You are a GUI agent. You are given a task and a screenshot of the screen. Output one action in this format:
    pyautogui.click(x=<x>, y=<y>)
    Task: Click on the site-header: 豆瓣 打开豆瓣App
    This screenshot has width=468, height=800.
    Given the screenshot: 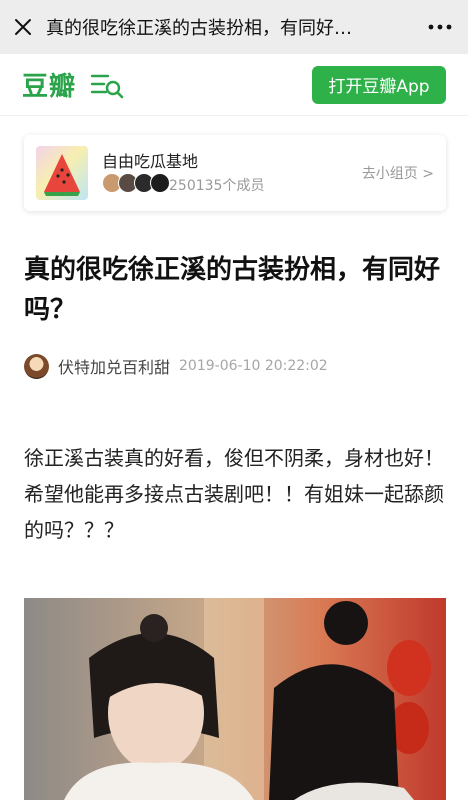 What is the action you would take?
    pyautogui.click(x=234, y=85)
    